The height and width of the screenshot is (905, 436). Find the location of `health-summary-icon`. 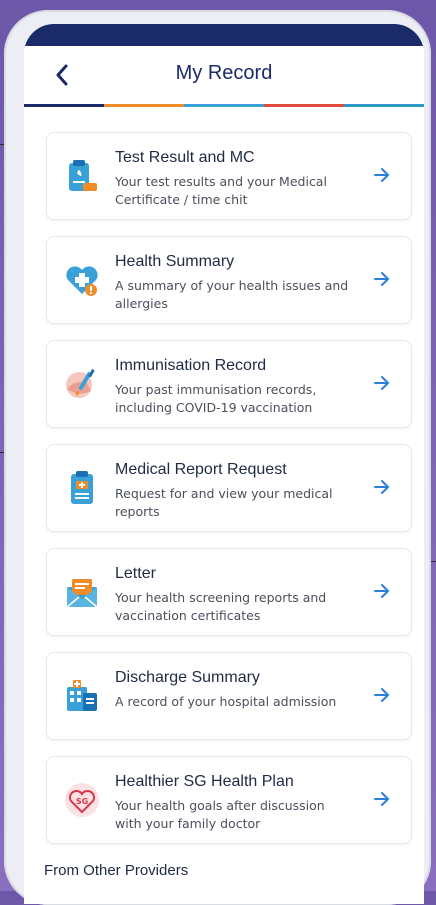

health-summary-icon is located at coordinates (82, 281).